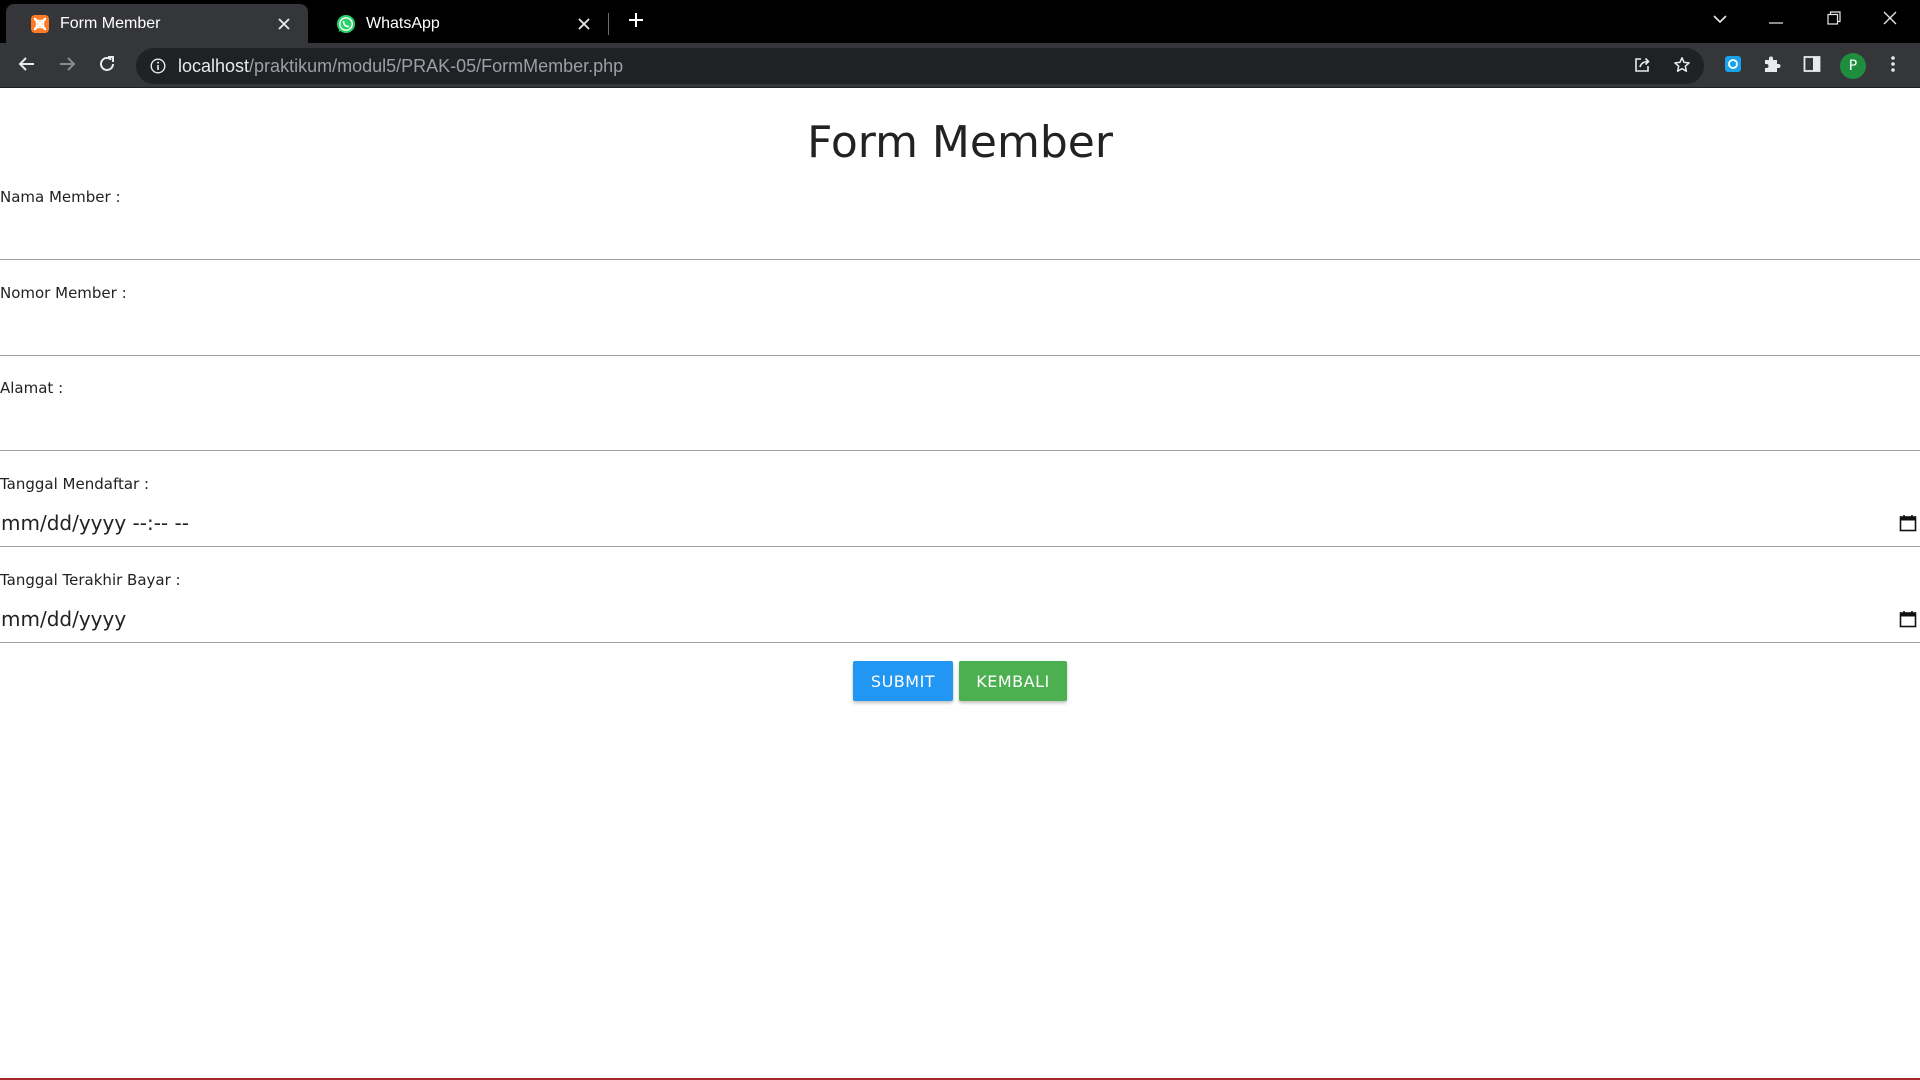 This screenshot has height=1080, width=1920. What do you see at coordinates (608, 24) in the screenshot?
I see `tab-separator` at bounding box center [608, 24].